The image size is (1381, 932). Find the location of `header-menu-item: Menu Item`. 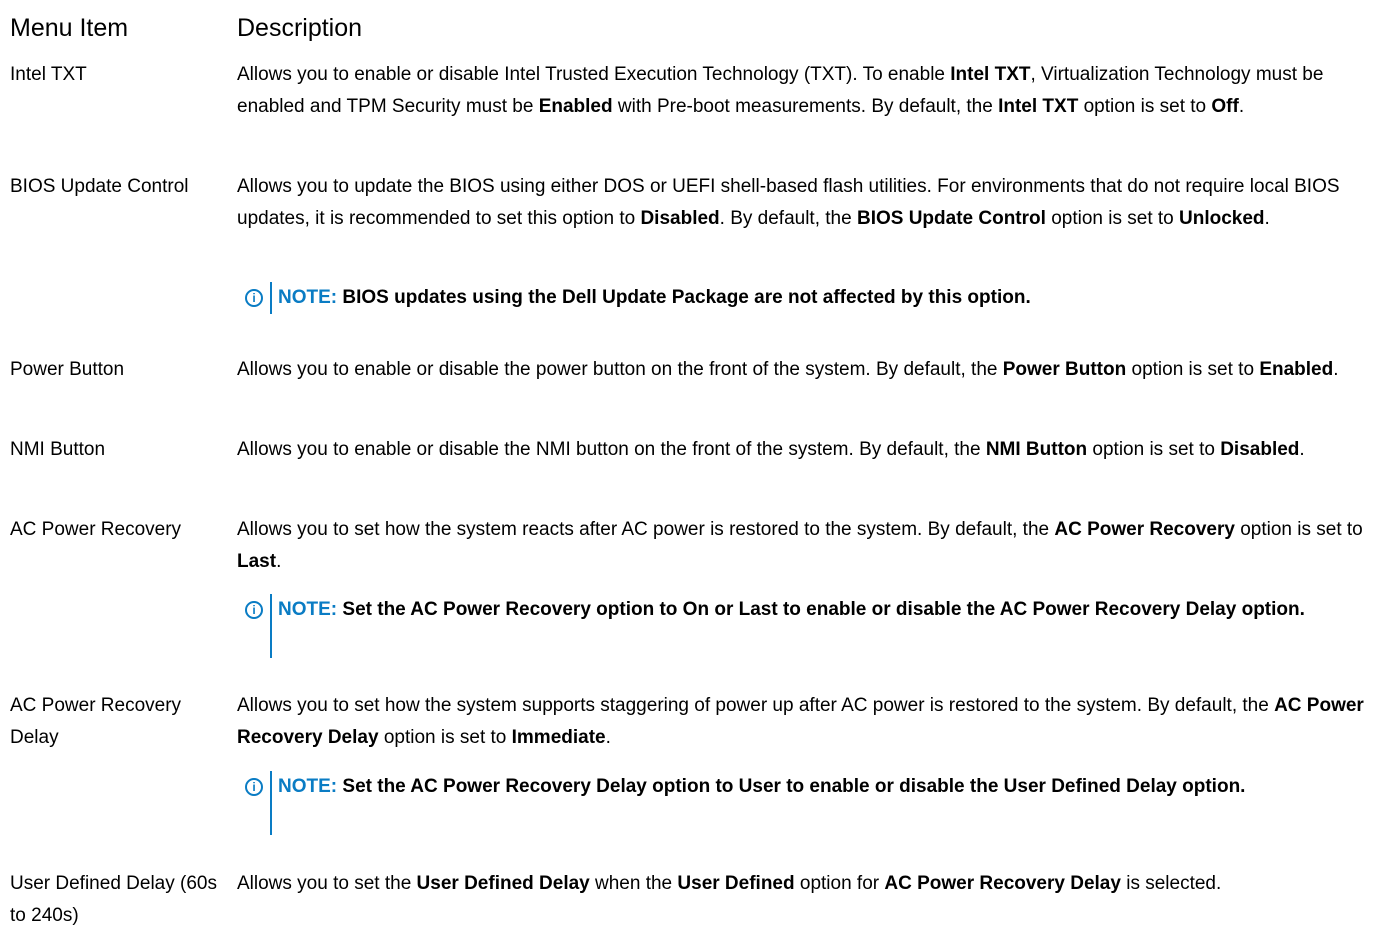

header-menu-item: Menu Item is located at coordinates (69, 28).